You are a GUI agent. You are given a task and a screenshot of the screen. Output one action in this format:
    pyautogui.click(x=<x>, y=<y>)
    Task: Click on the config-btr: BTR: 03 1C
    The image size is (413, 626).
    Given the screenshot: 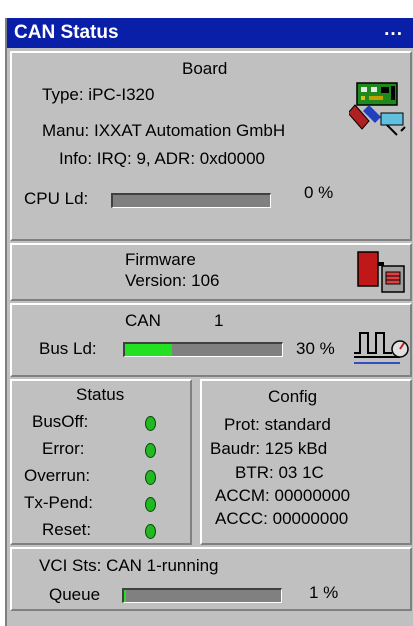 What is the action you would take?
    pyautogui.click(x=279, y=472)
    